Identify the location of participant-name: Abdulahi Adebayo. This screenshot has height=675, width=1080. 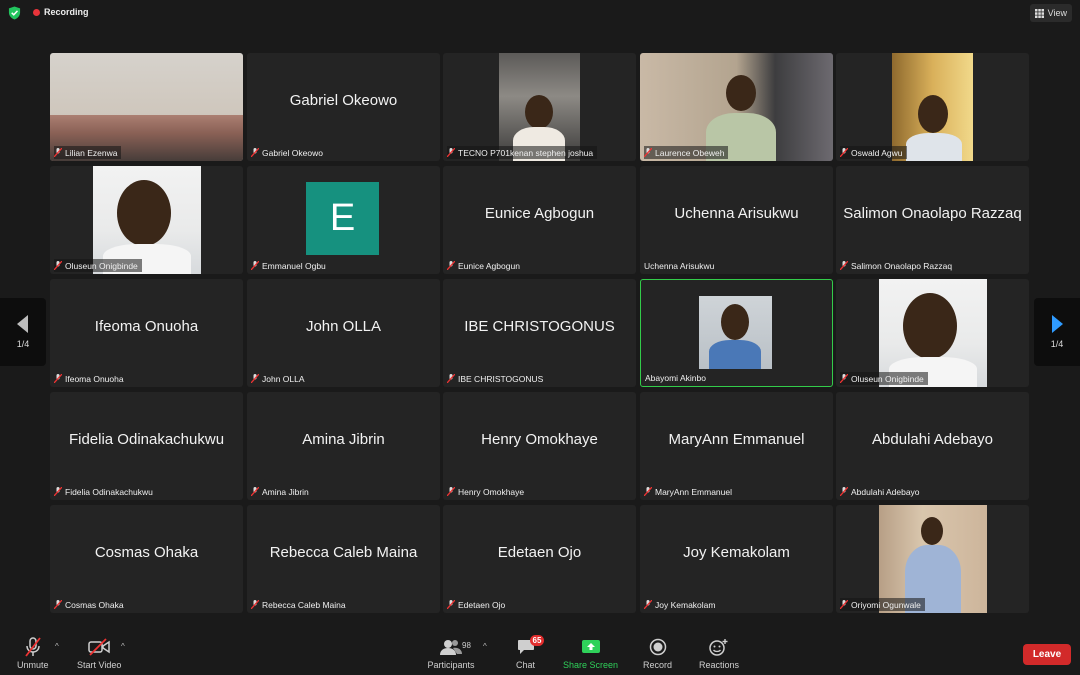
(885, 491).